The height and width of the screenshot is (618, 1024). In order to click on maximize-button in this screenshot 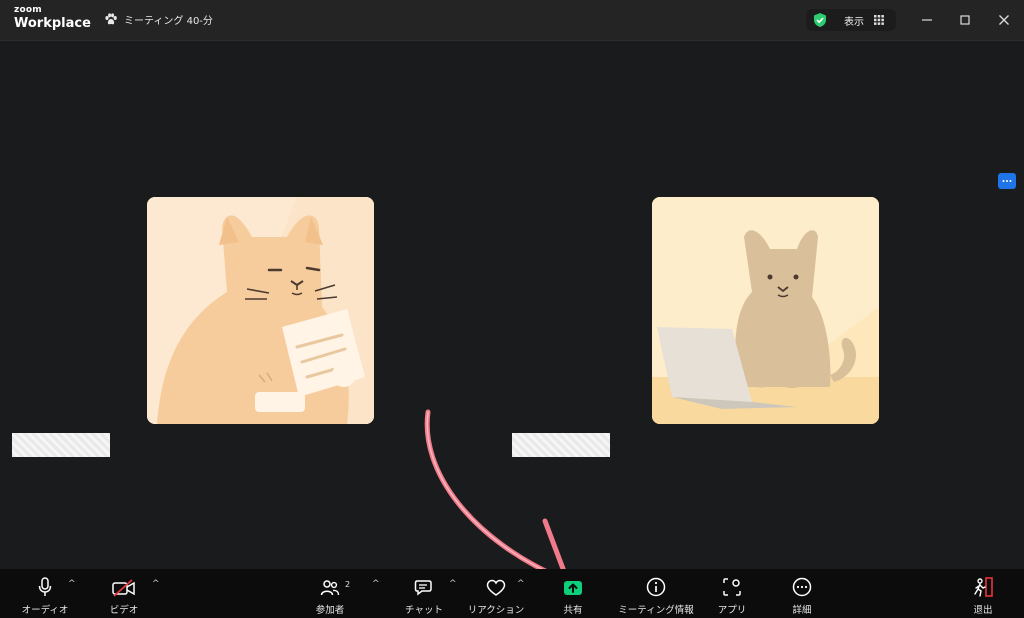, I will do `click(965, 20)`.